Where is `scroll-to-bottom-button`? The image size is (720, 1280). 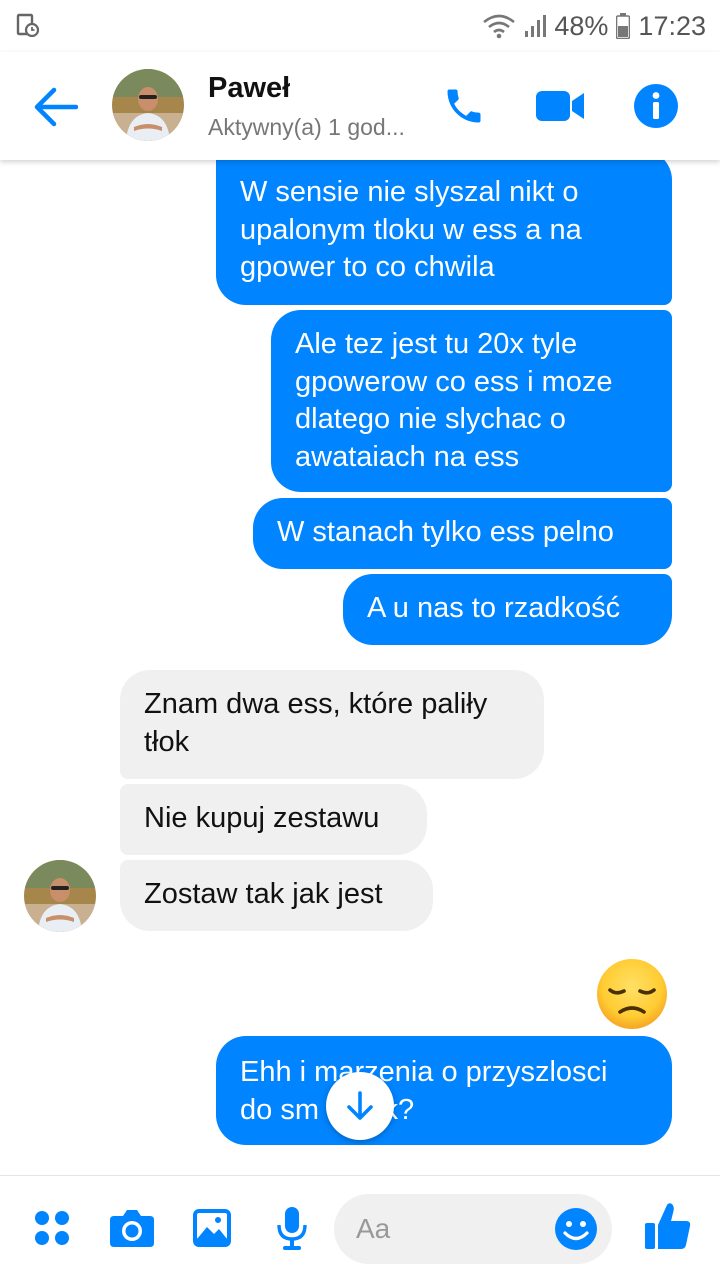
scroll-to-bottom-button is located at coordinates (360, 1106).